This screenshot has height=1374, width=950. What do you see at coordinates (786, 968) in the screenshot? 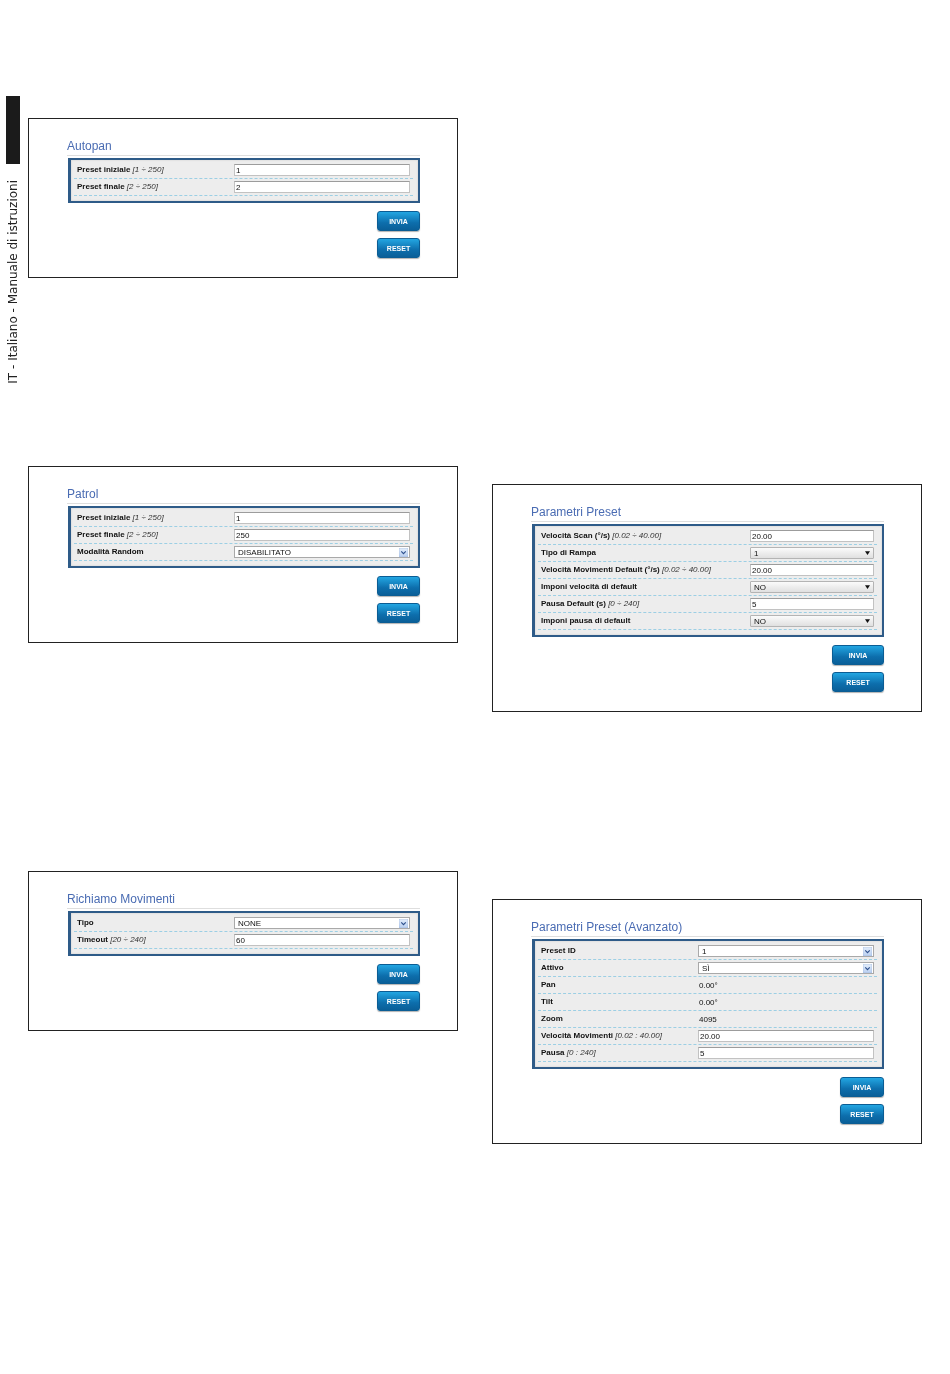
I see `dropdown: SÌ` at bounding box center [786, 968].